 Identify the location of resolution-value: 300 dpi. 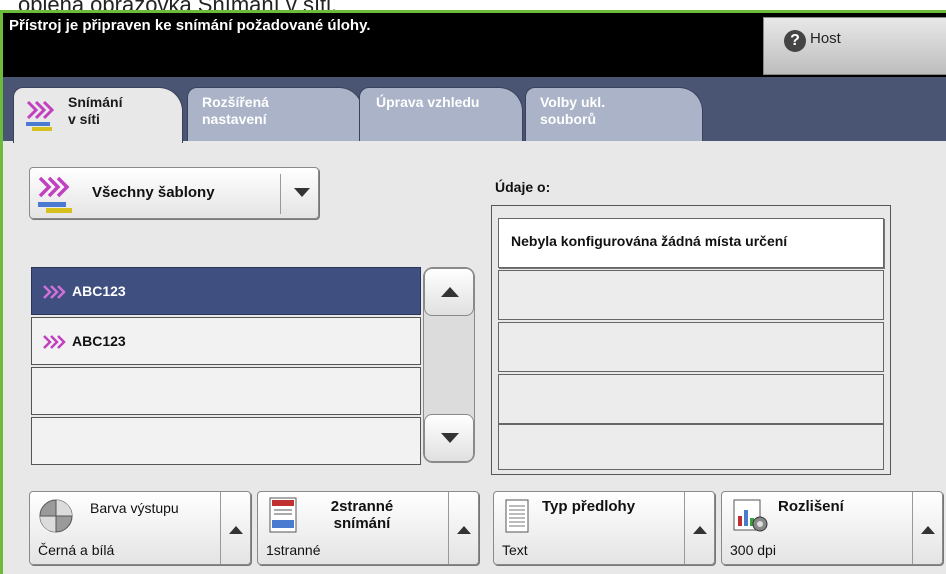
(753, 550).